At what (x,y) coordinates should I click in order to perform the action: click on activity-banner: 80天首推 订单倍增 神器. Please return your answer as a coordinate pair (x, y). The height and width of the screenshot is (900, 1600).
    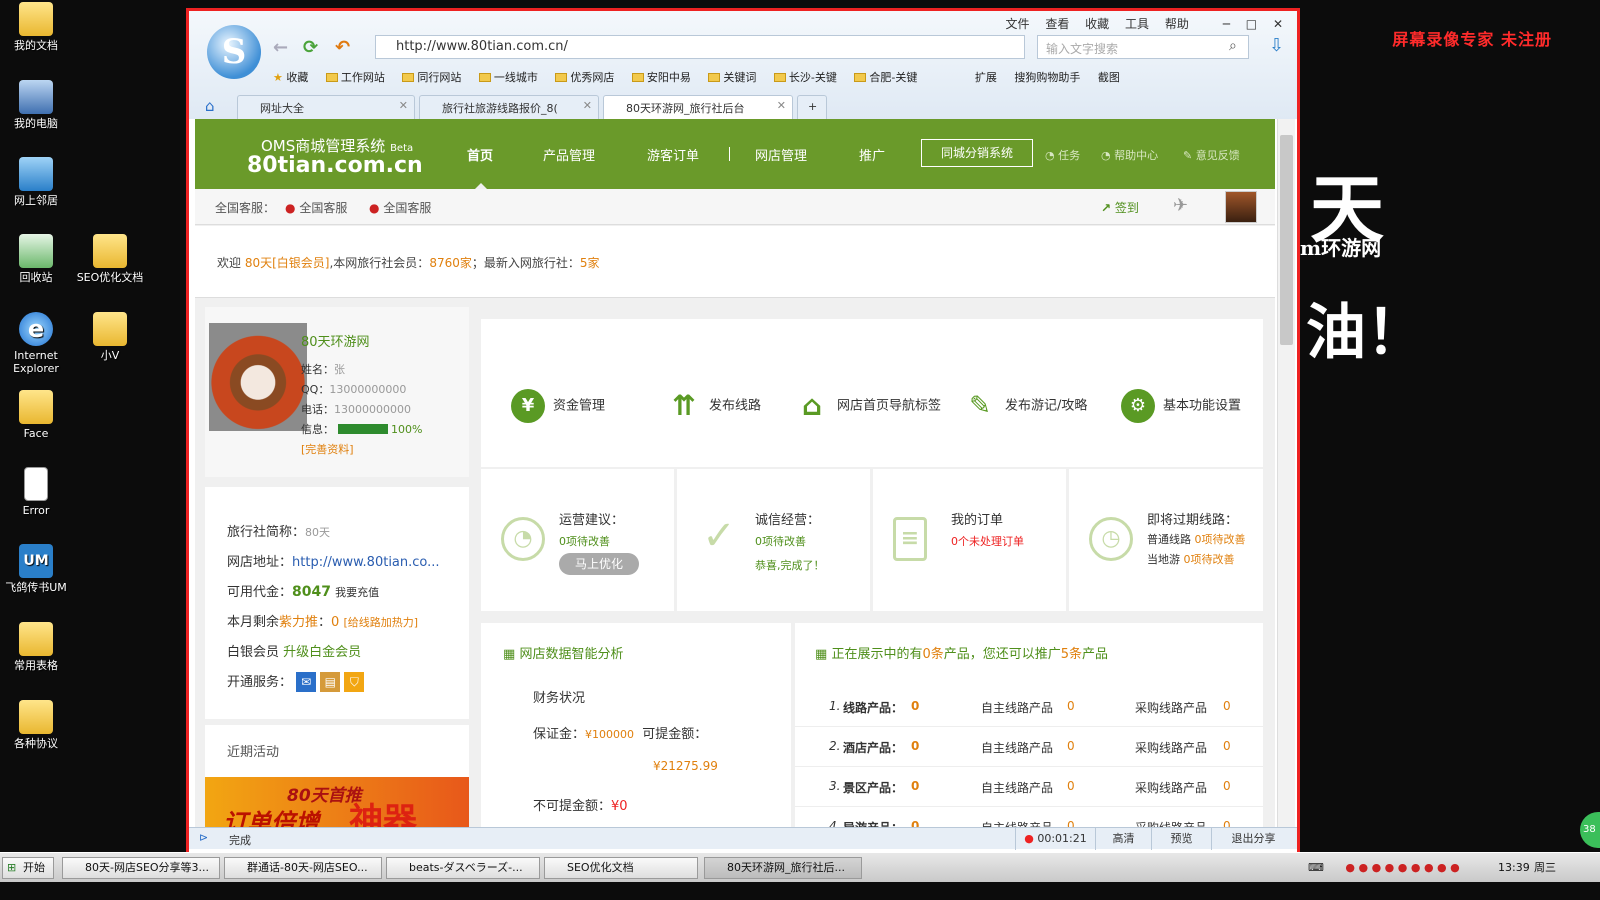
    Looking at the image, I should click on (337, 802).